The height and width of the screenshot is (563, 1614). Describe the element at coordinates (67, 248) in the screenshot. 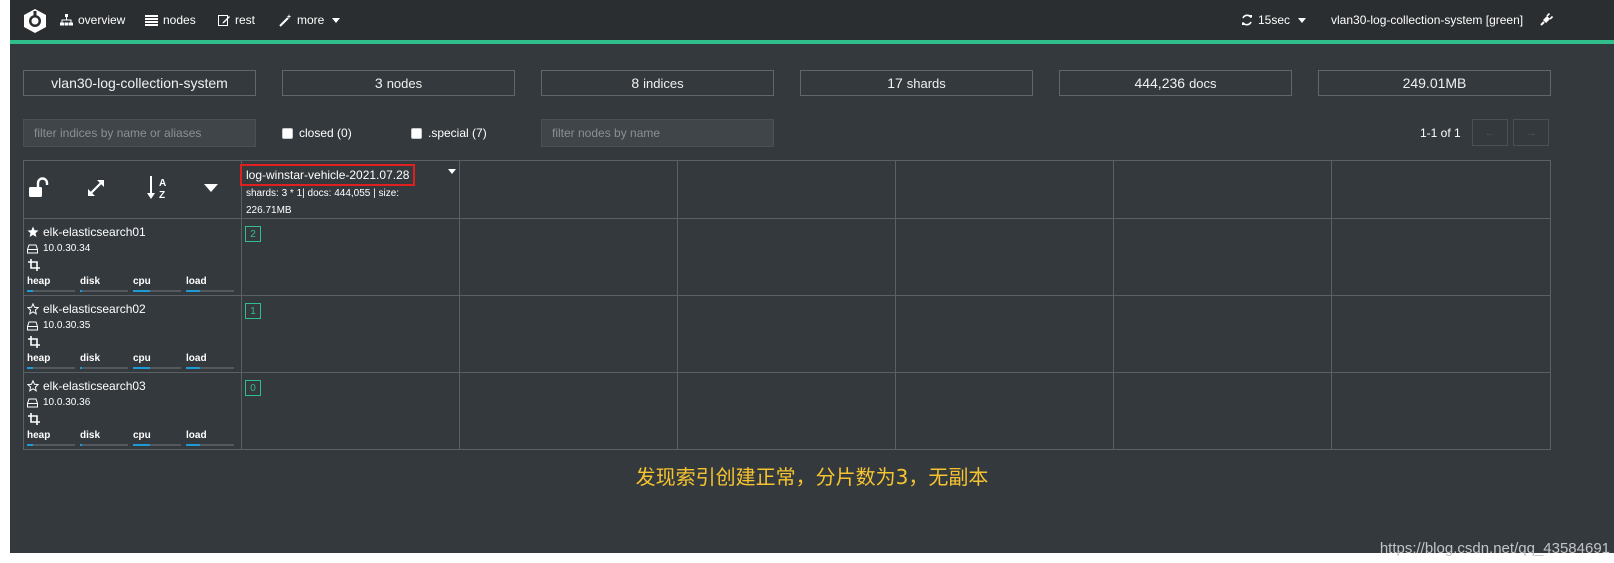

I see `node-ip-label: 10.0.30.34` at that location.